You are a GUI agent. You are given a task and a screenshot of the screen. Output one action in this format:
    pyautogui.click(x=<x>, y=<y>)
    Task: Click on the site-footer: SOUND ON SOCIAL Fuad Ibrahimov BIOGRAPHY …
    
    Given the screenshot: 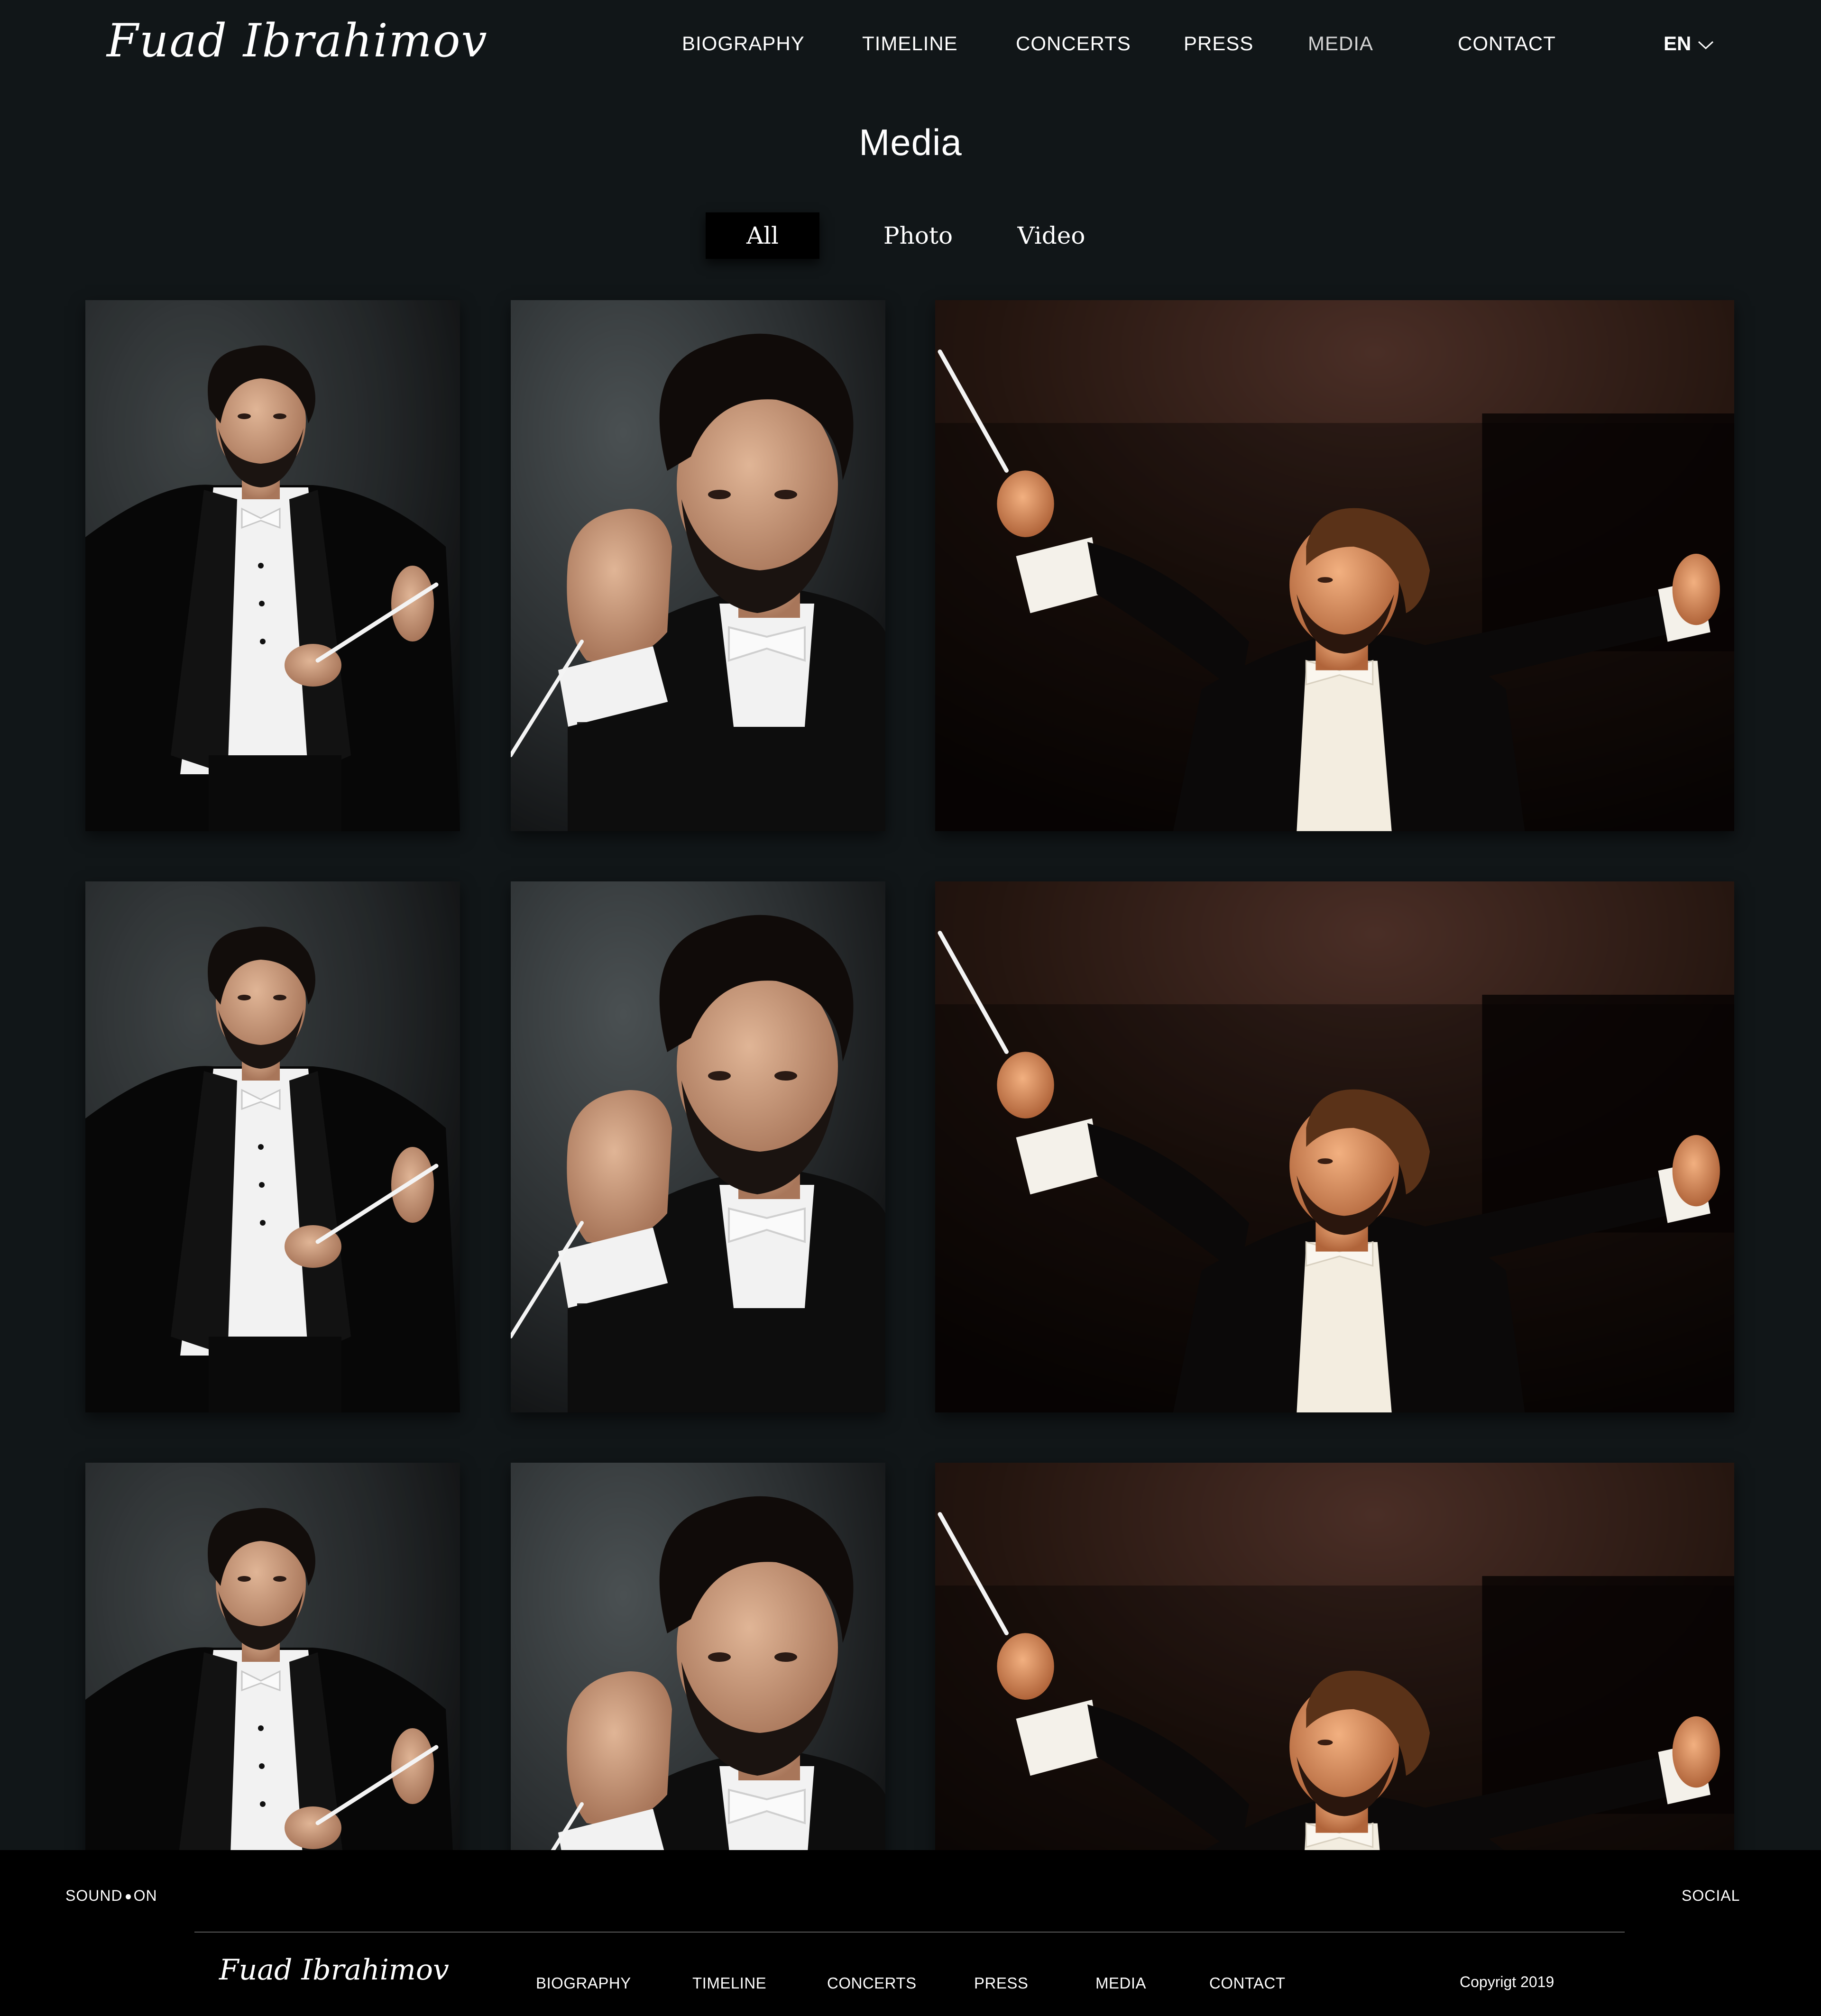 What is the action you would take?
    pyautogui.click(x=910, y=1933)
    